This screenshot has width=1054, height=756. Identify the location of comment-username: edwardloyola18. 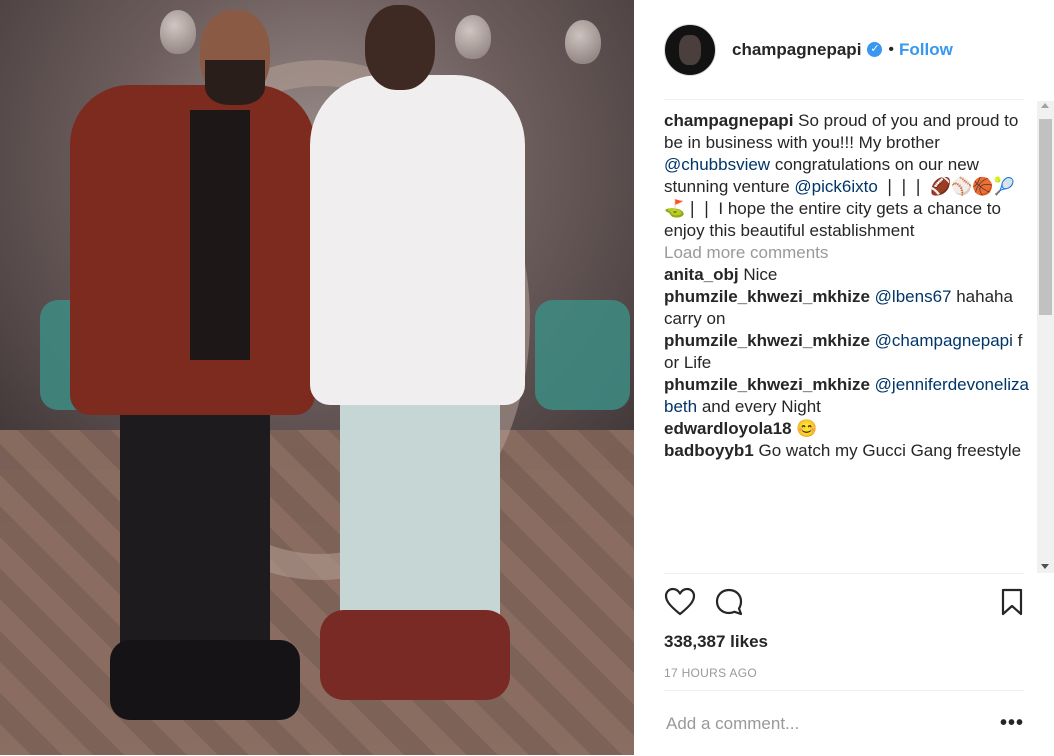
(728, 428).